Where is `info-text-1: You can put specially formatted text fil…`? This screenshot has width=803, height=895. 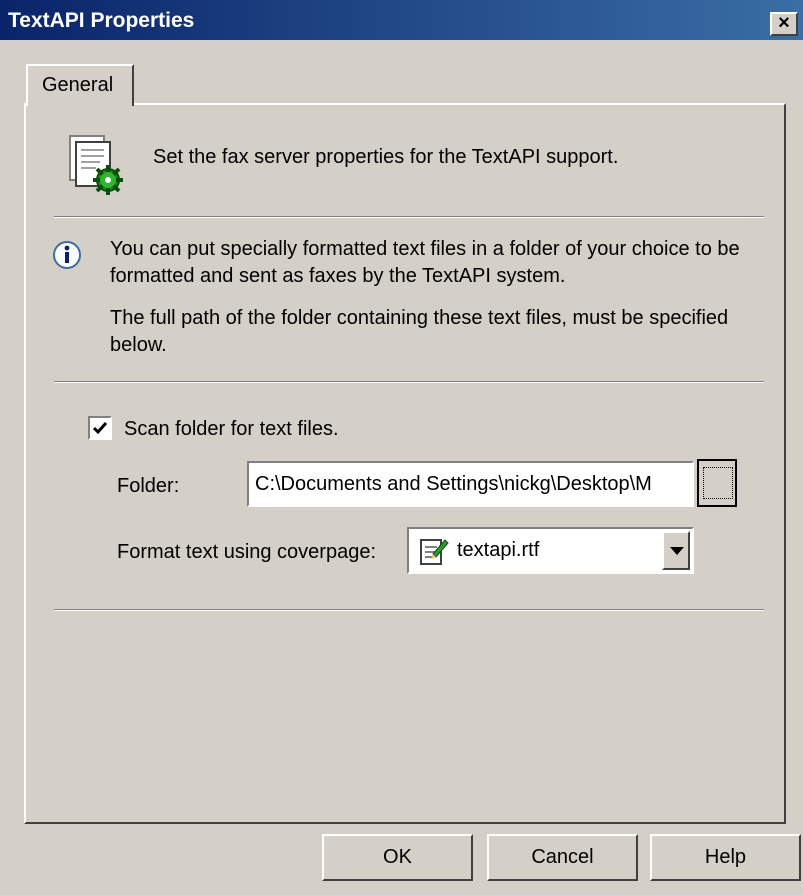
info-text-1: You can put specially formatted text fil… is located at coordinates (425, 262).